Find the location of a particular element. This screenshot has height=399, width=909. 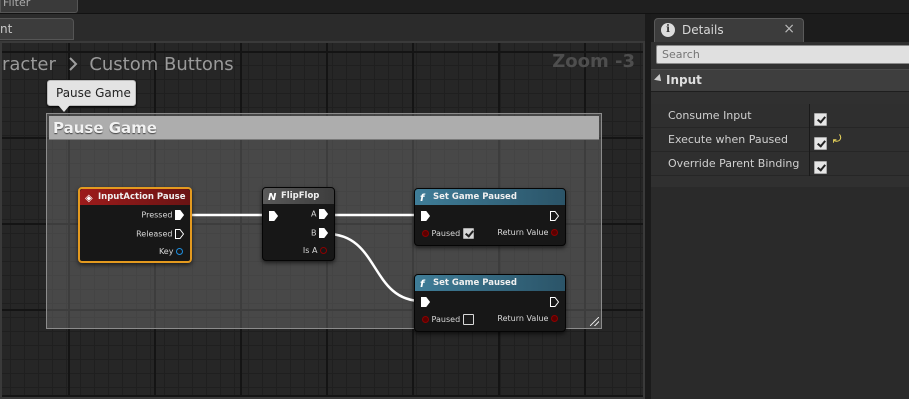

flipflop-node: N FlipFlop A B Is A is located at coordinates (298, 224).